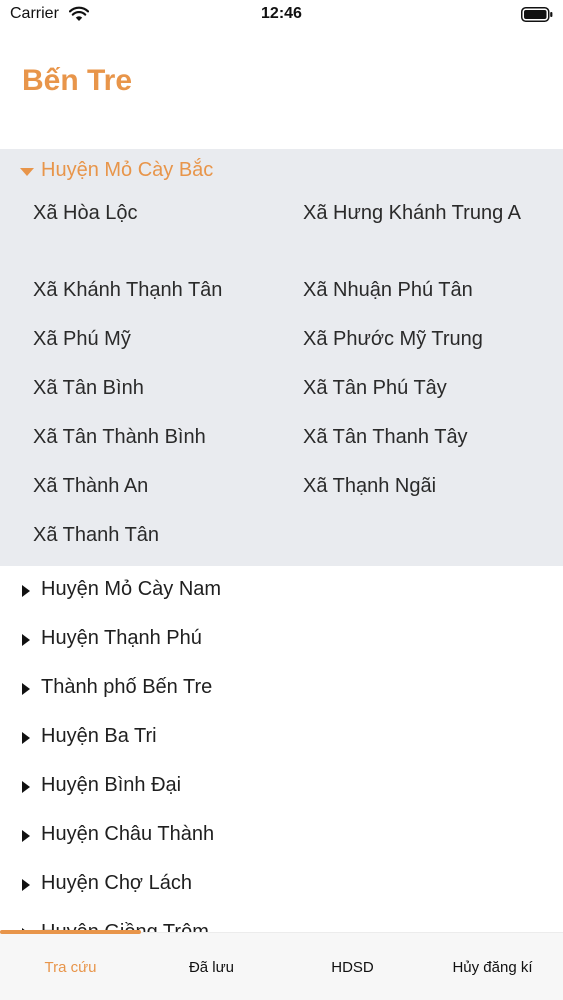  Describe the element at coordinates (352, 967) in the screenshot. I see `tab-hdsd: HDSD` at that location.